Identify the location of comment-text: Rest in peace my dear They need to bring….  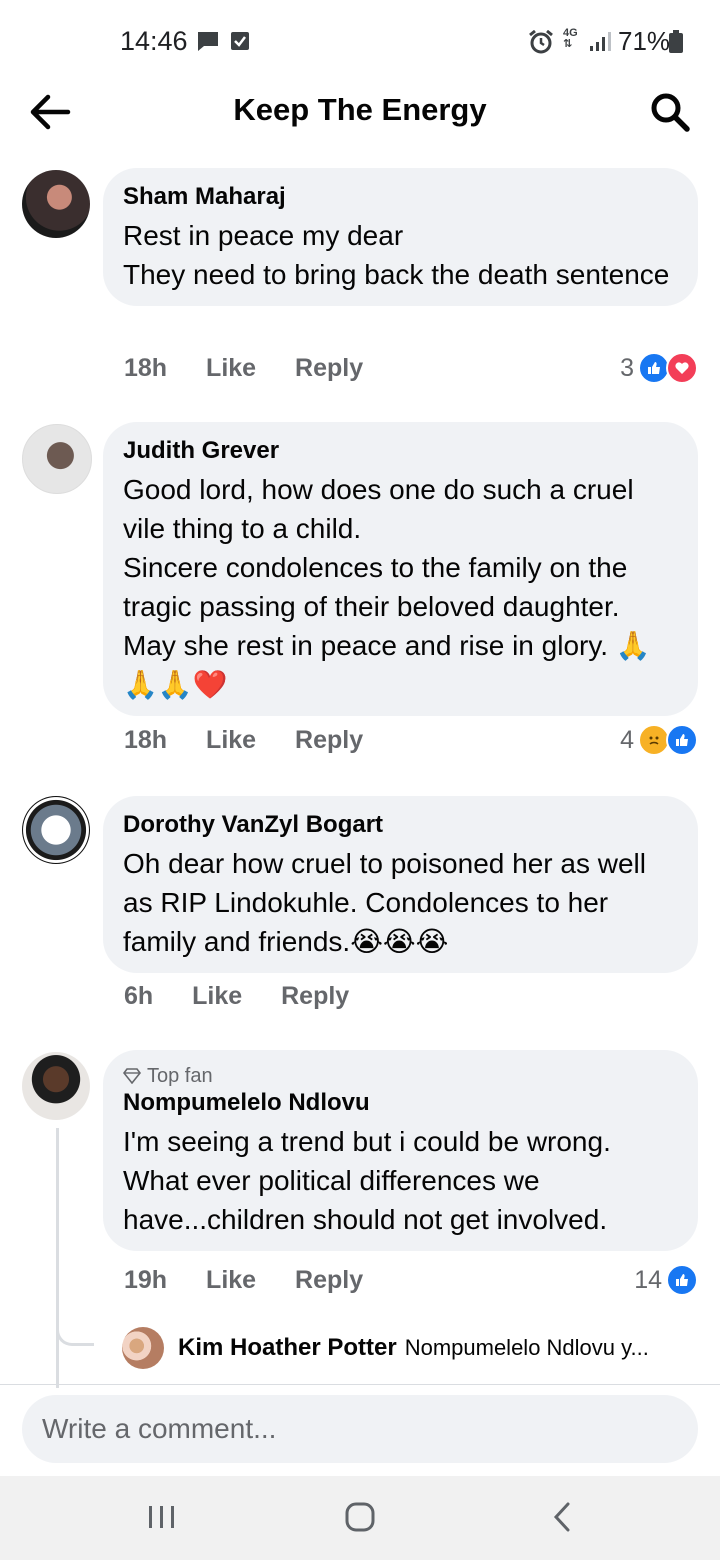
(396, 255).